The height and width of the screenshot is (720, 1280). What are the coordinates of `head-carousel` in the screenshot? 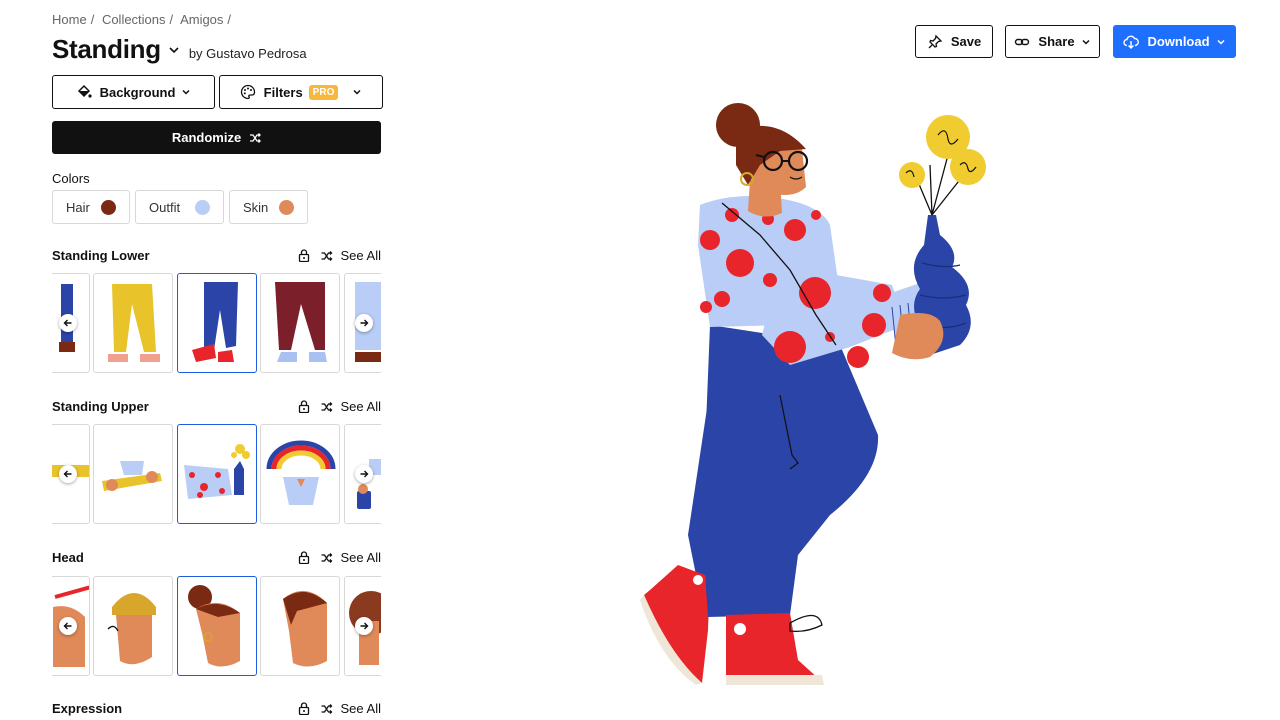 It's located at (216, 627).